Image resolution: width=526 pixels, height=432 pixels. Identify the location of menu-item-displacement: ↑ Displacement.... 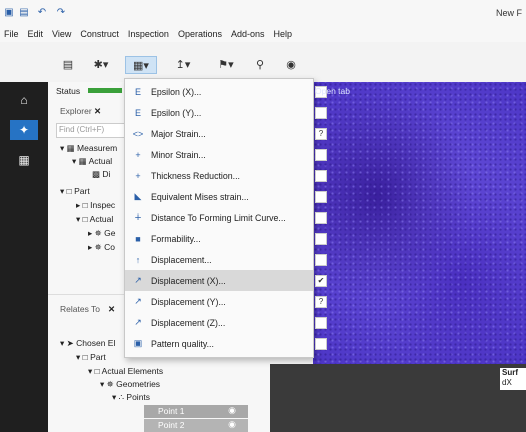
(226, 259).